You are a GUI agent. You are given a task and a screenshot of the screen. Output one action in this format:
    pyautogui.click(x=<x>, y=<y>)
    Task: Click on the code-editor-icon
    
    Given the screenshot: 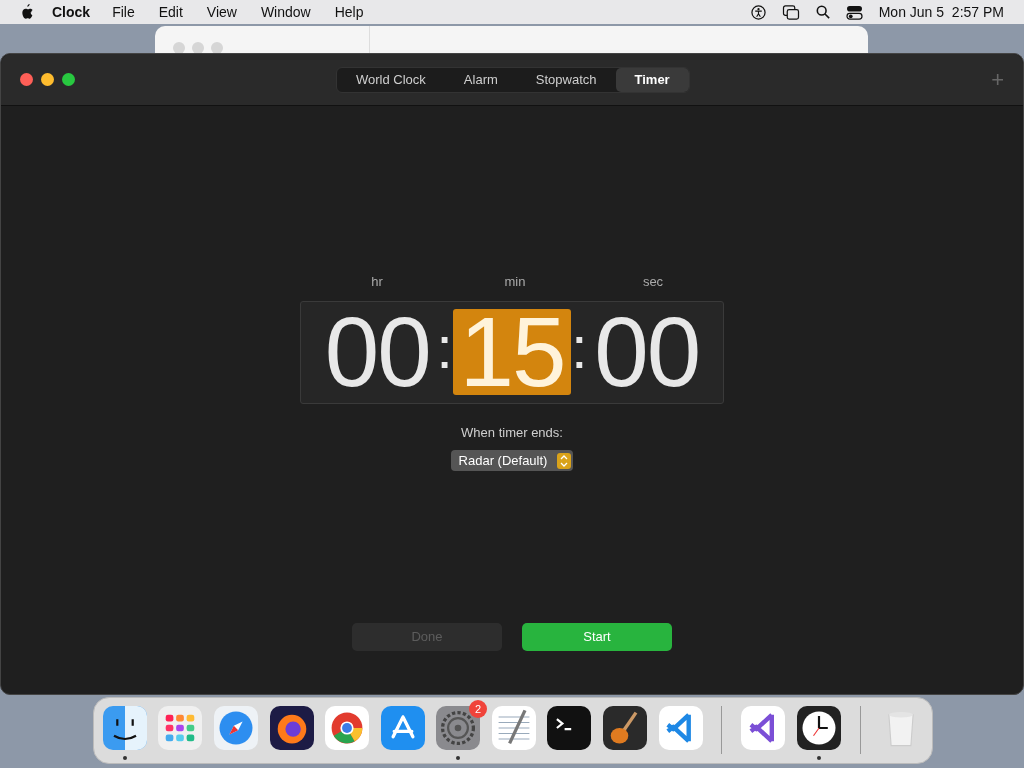 What is the action you would take?
    pyautogui.click(x=680, y=728)
    